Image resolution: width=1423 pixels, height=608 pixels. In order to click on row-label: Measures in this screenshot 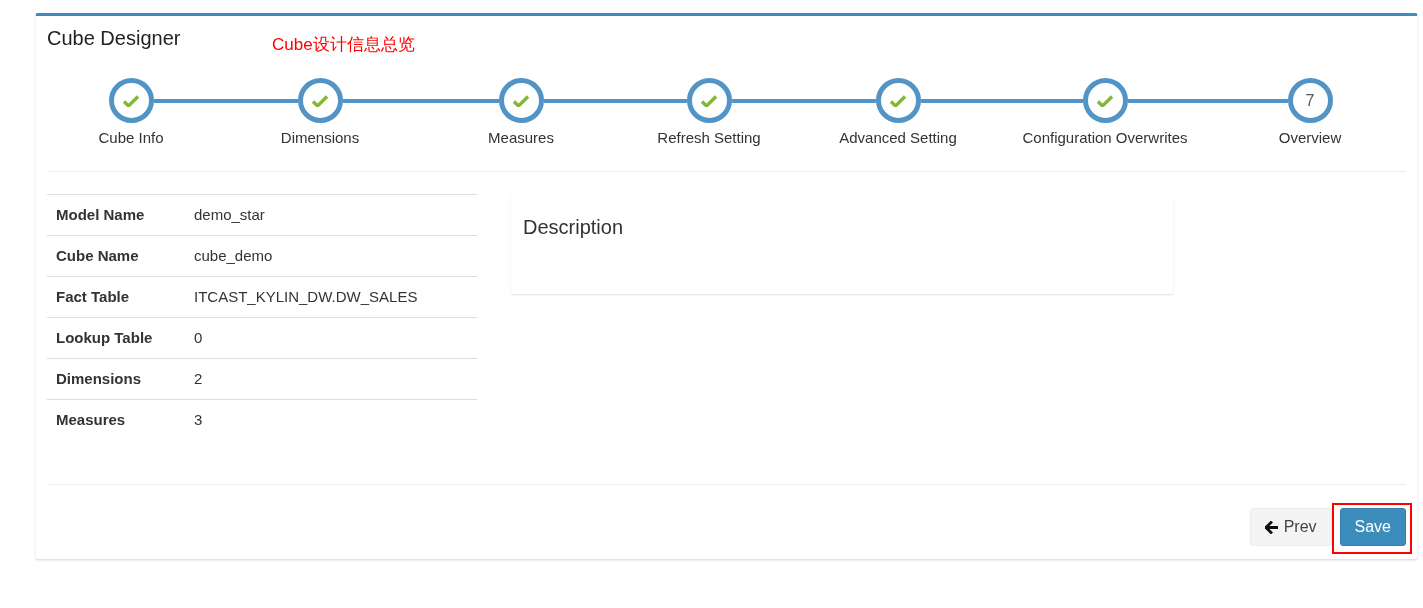, I will do `click(91, 420)`.